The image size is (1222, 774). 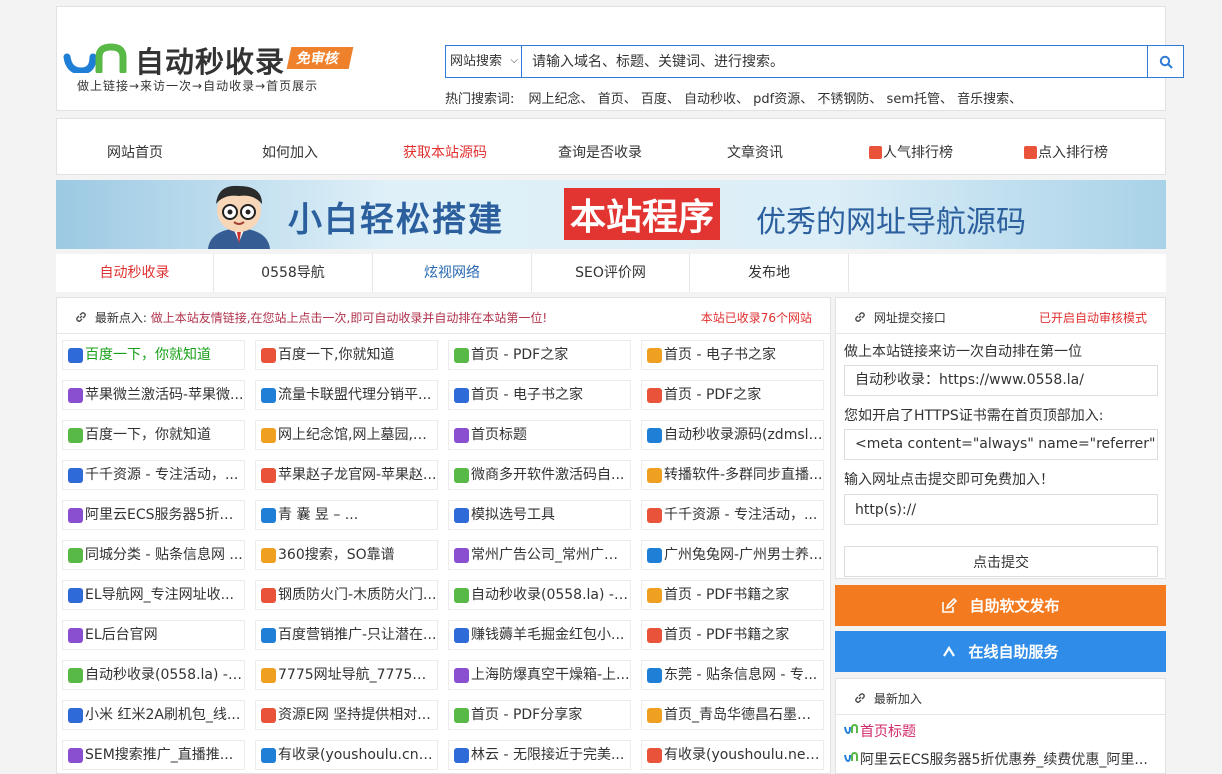 What do you see at coordinates (600, 152) in the screenshot?
I see `nav-check-indexed: 查询是否收录` at bounding box center [600, 152].